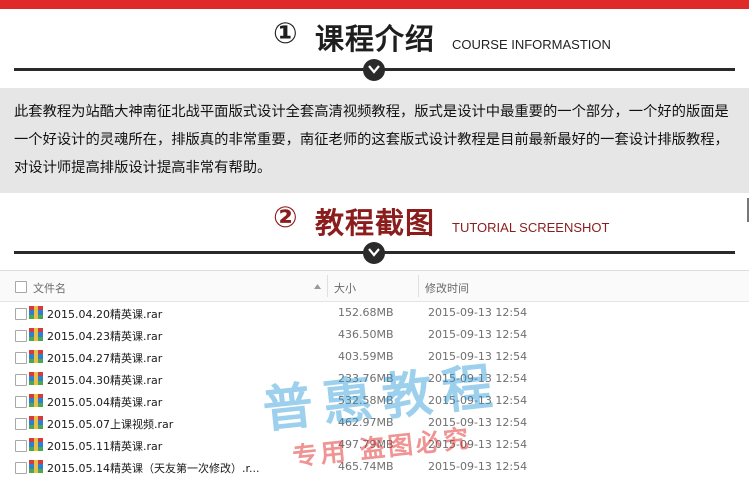  I want to click on section-2-title: 教程截图, so click(375, 223).